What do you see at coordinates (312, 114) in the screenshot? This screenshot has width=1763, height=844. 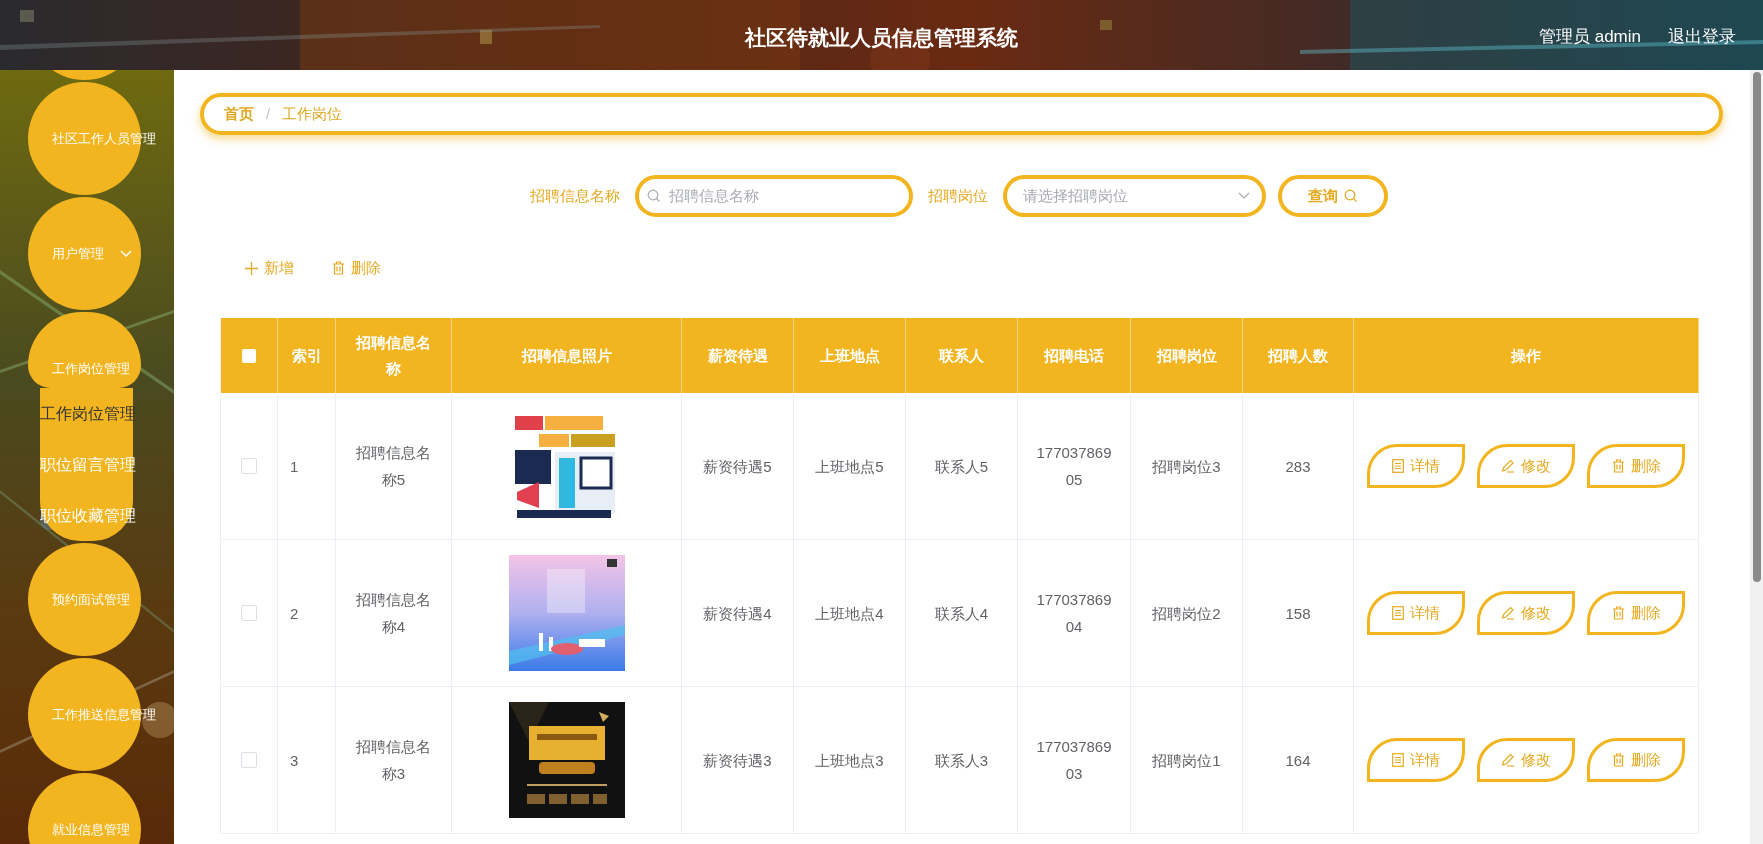 I see `breadcrumb-link: 工作岗位` at bounding box center [312, 114].